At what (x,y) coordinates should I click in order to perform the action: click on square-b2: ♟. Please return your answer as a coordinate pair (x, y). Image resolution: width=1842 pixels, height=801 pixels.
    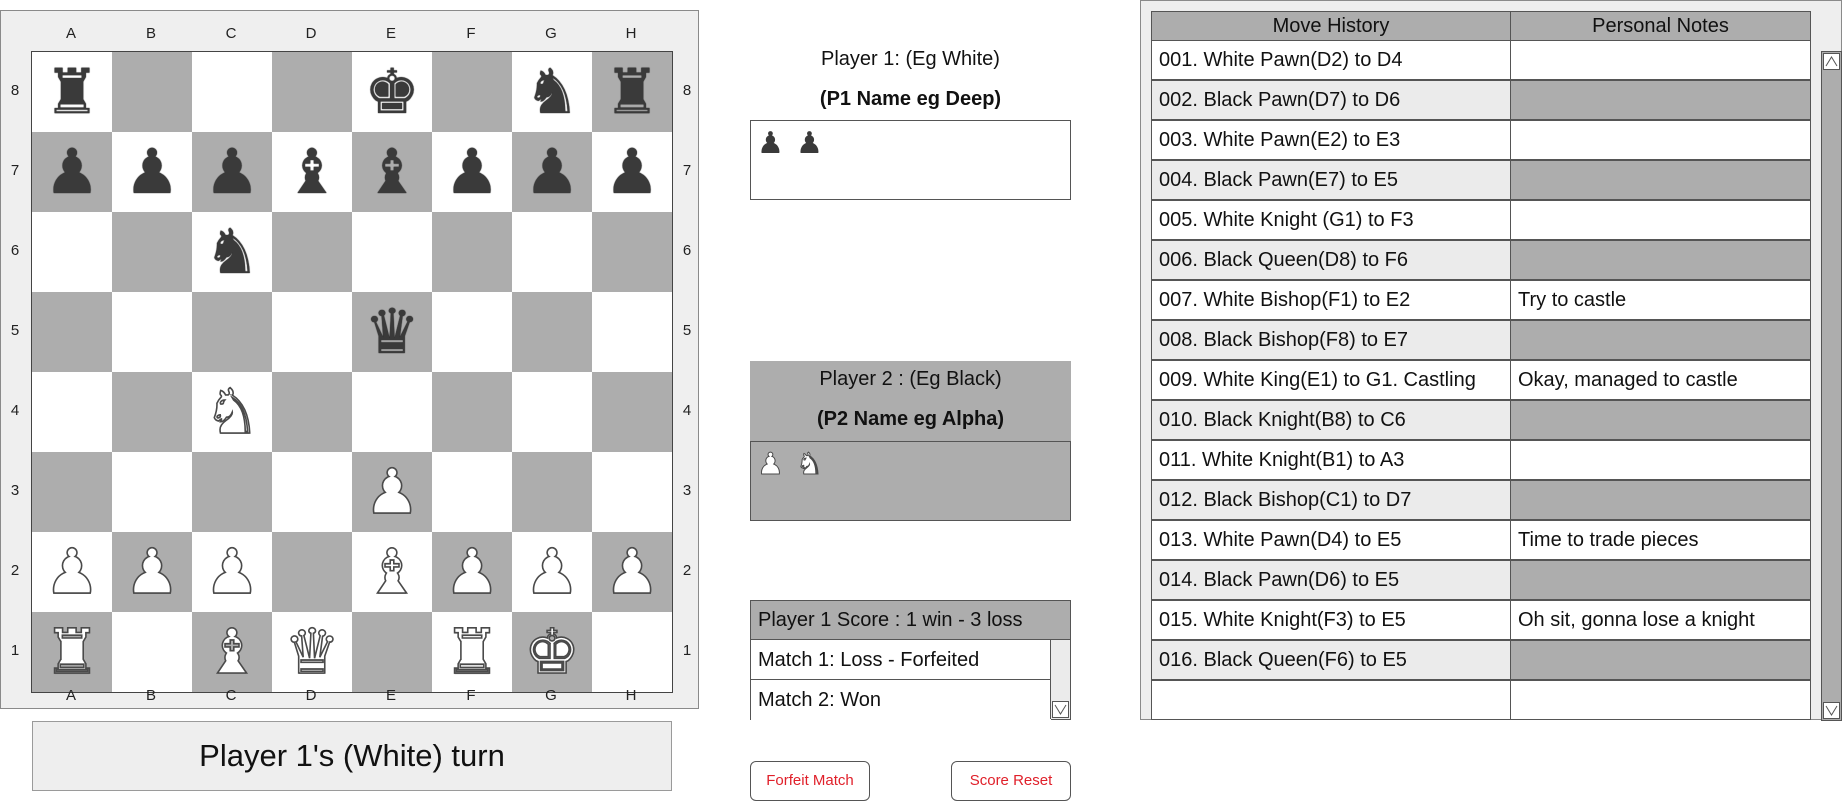
    Looking at the image, I should click on (152, 572).